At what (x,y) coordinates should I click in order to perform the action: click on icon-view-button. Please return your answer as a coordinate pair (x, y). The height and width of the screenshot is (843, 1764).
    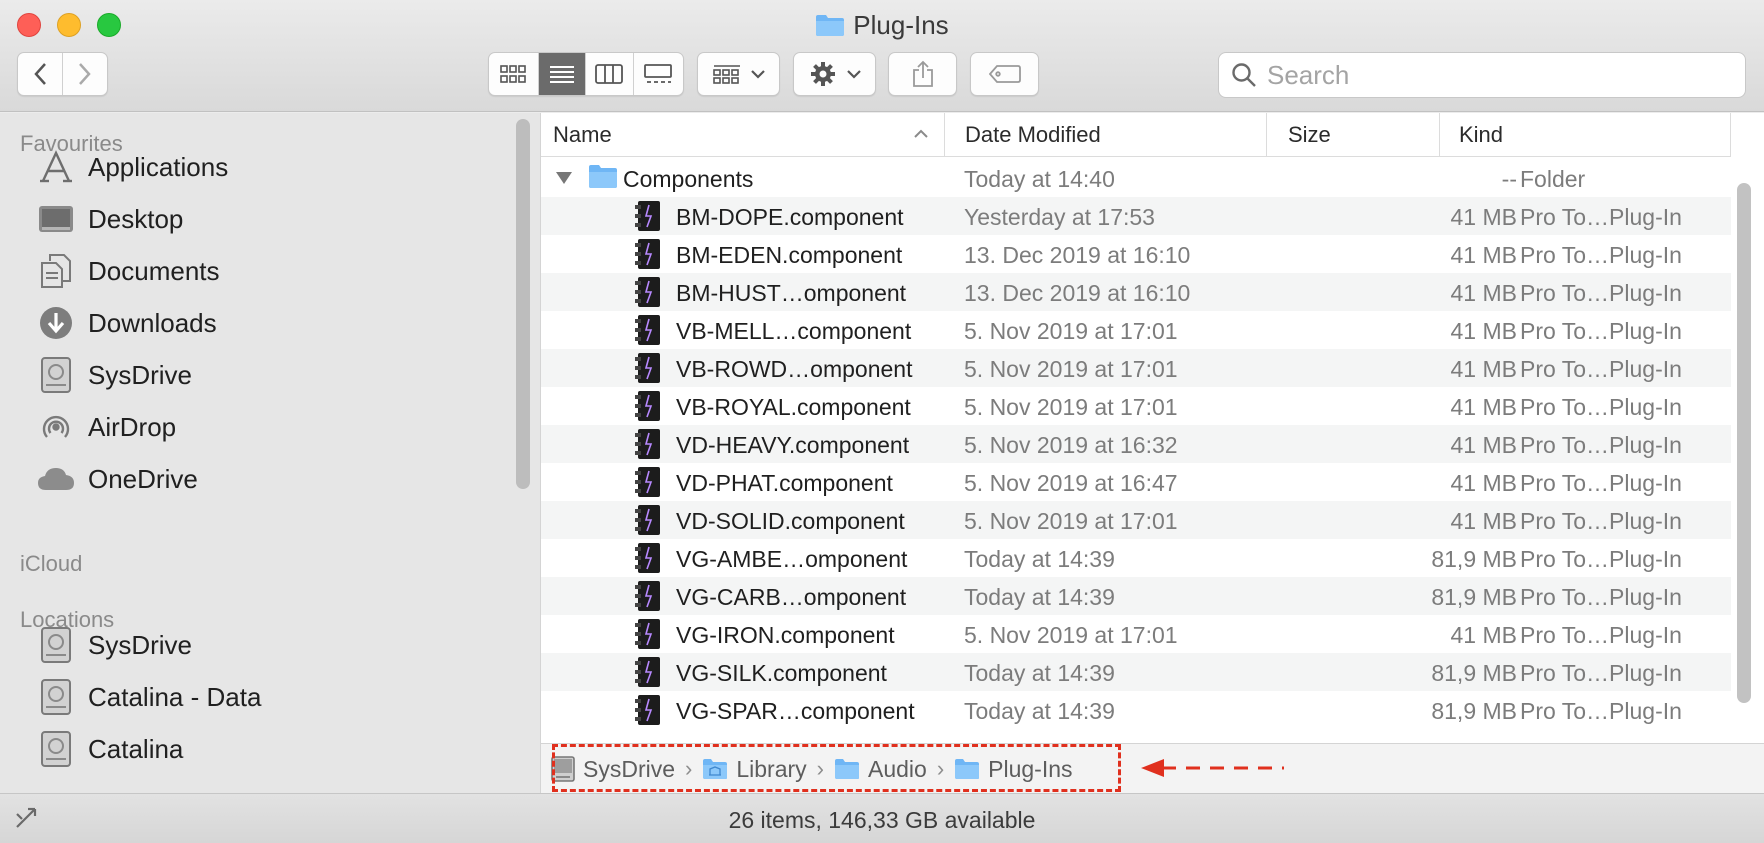
    Looking at the image, I should click on (514, 74).